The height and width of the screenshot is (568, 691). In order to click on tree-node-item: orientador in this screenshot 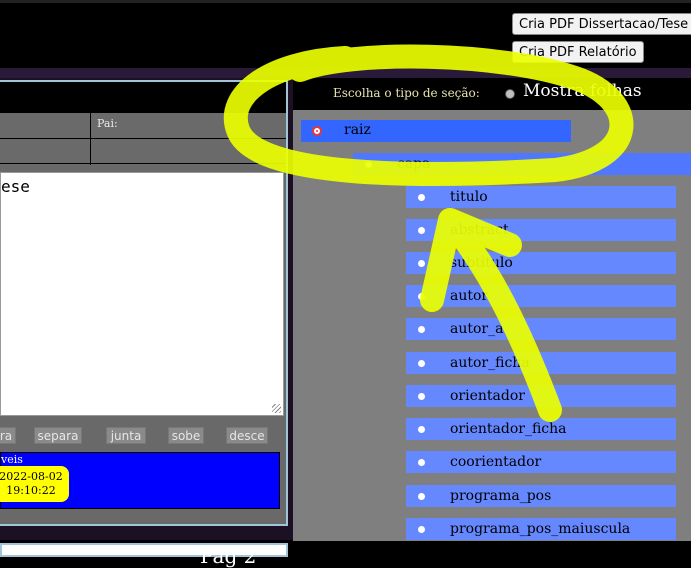, I will do `click(541, 396)`.